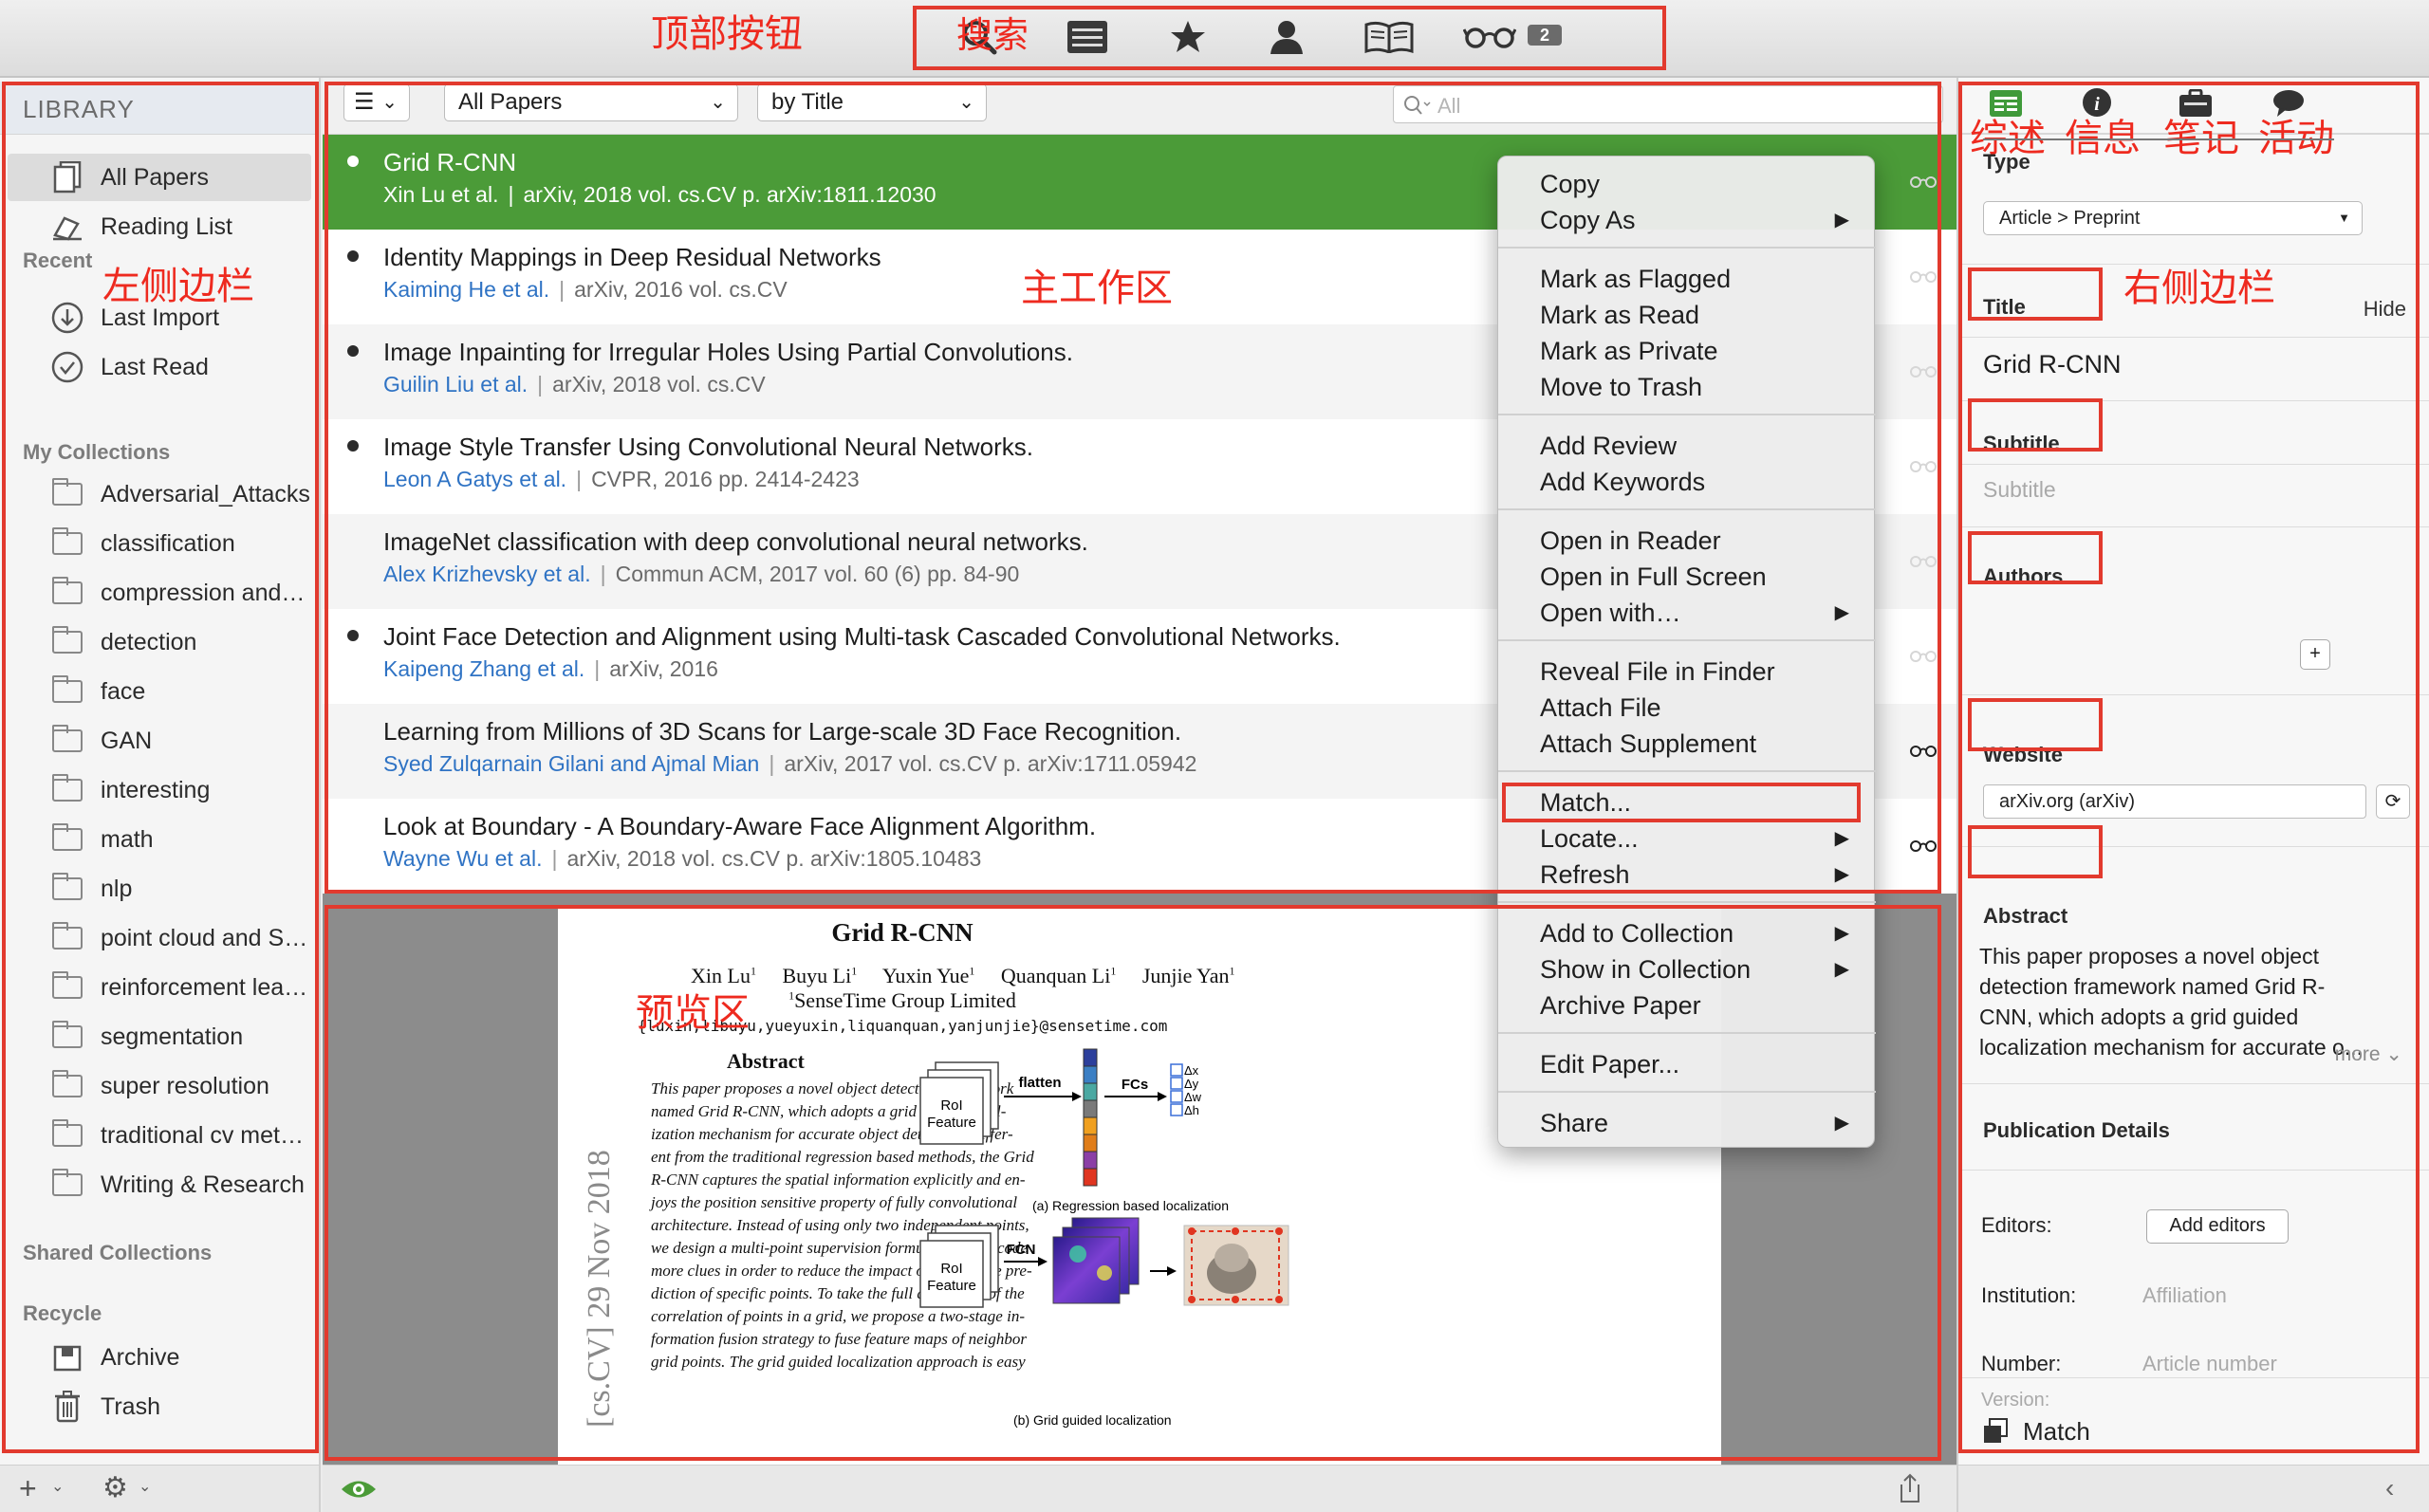 The height and width of the screenshot is (1512, 2429). I want to click on number-field: Article number, so click(2209, 1364).